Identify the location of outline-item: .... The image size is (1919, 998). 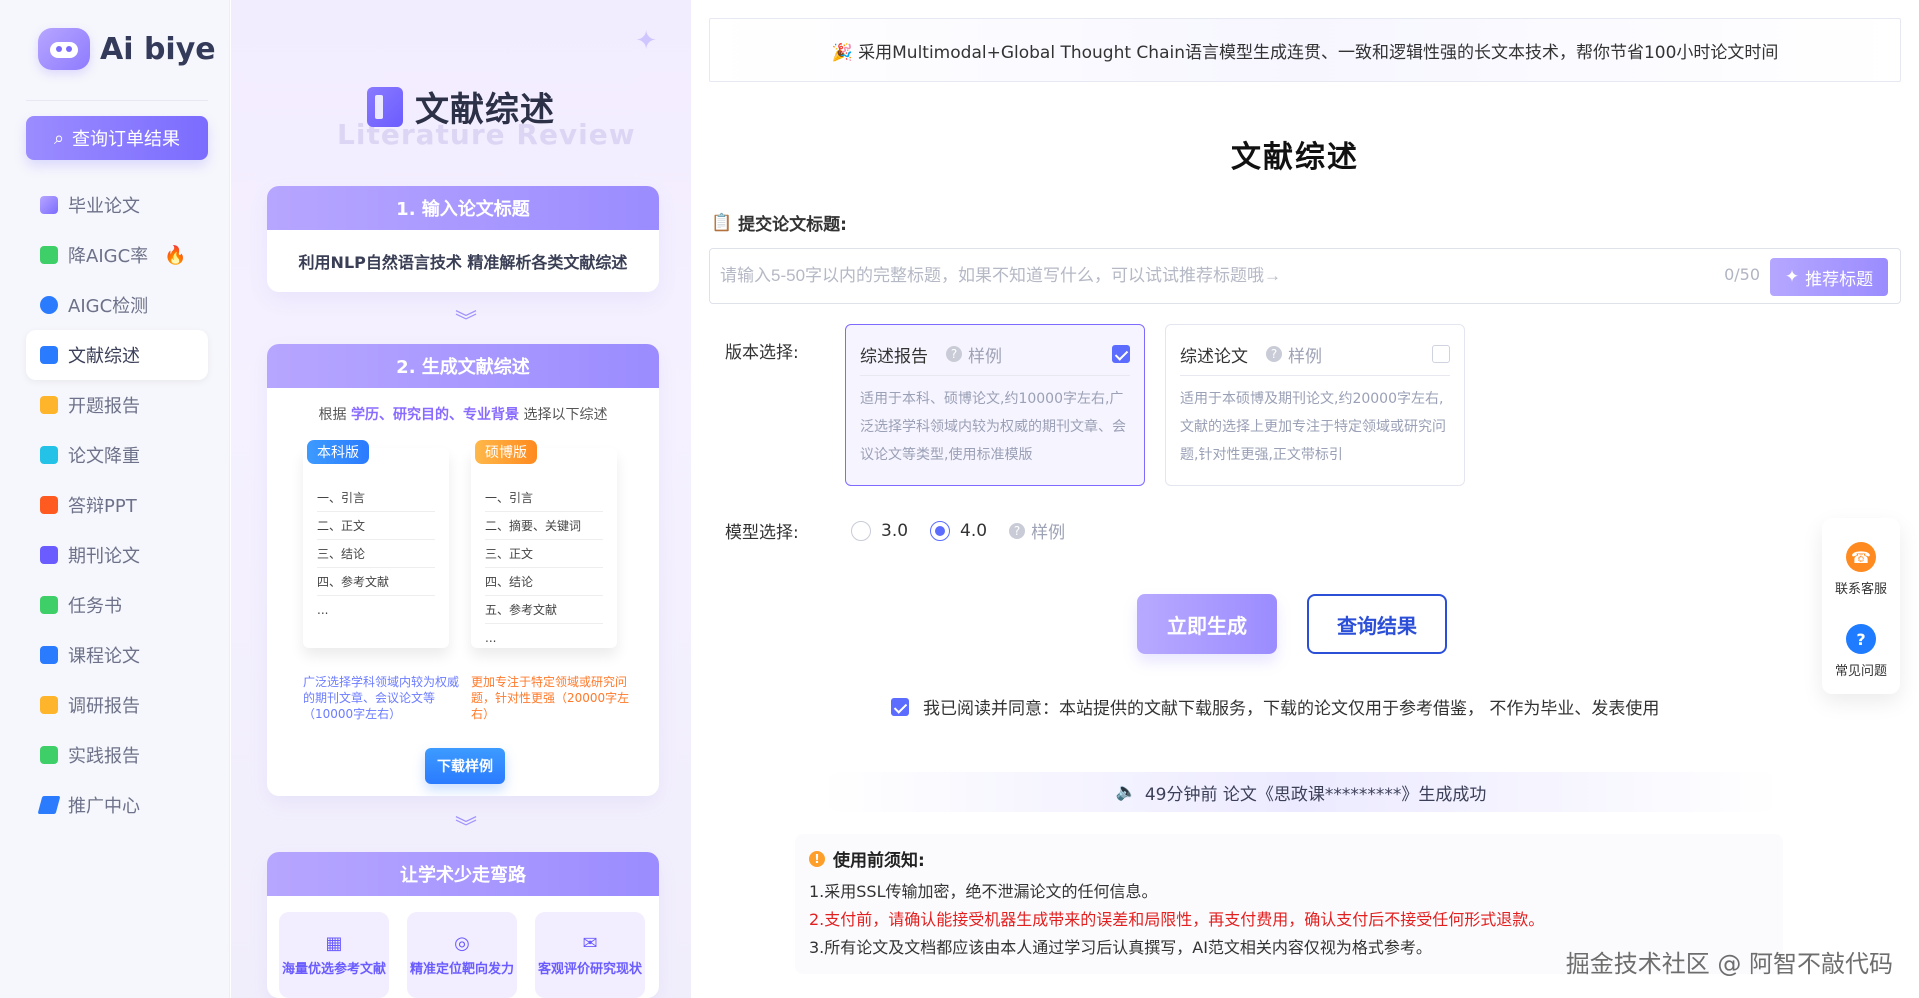
(491, 638).